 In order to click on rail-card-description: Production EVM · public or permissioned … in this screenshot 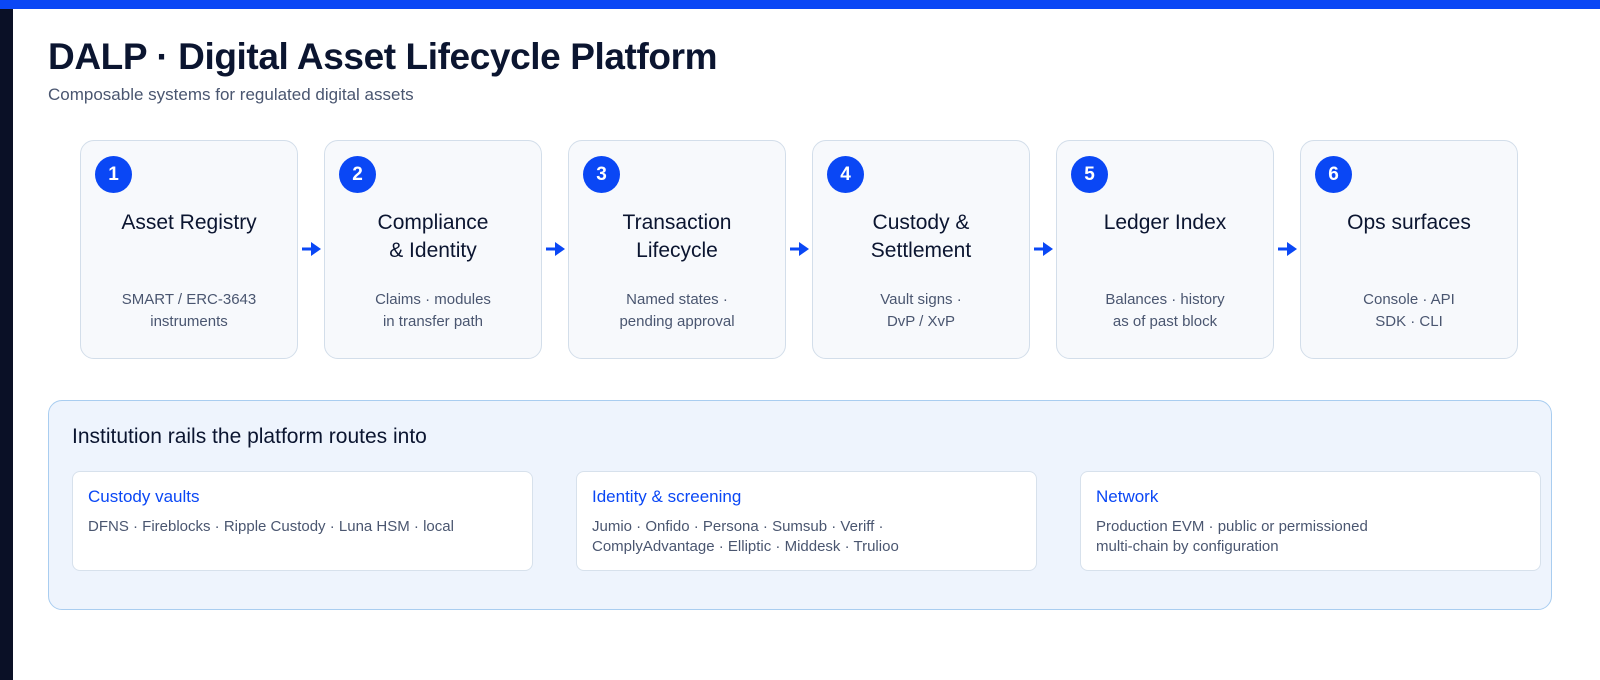, I will do `click(1232, 536)`.